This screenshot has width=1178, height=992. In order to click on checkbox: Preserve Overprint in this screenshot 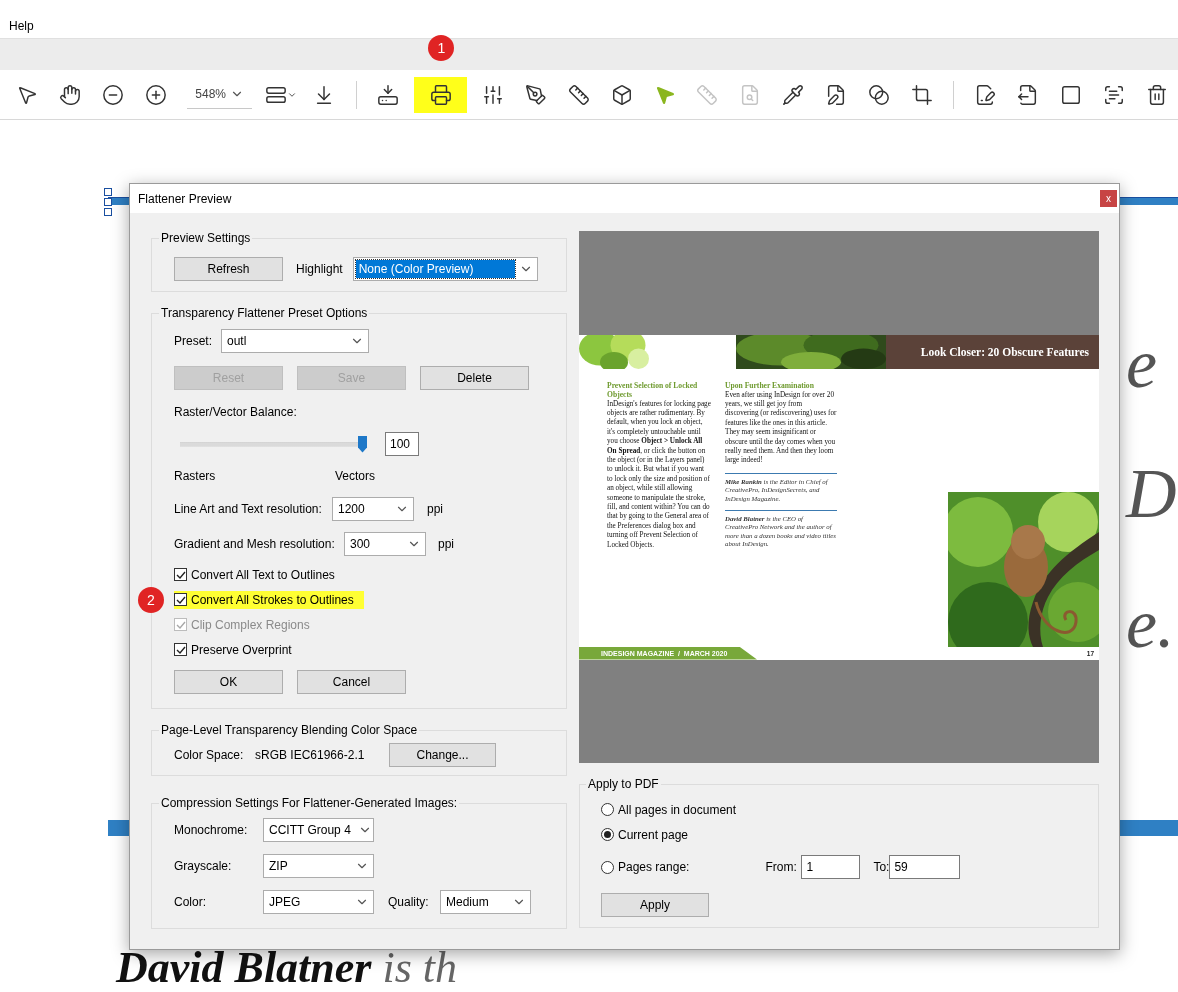, I will do `click(238, 649)`.